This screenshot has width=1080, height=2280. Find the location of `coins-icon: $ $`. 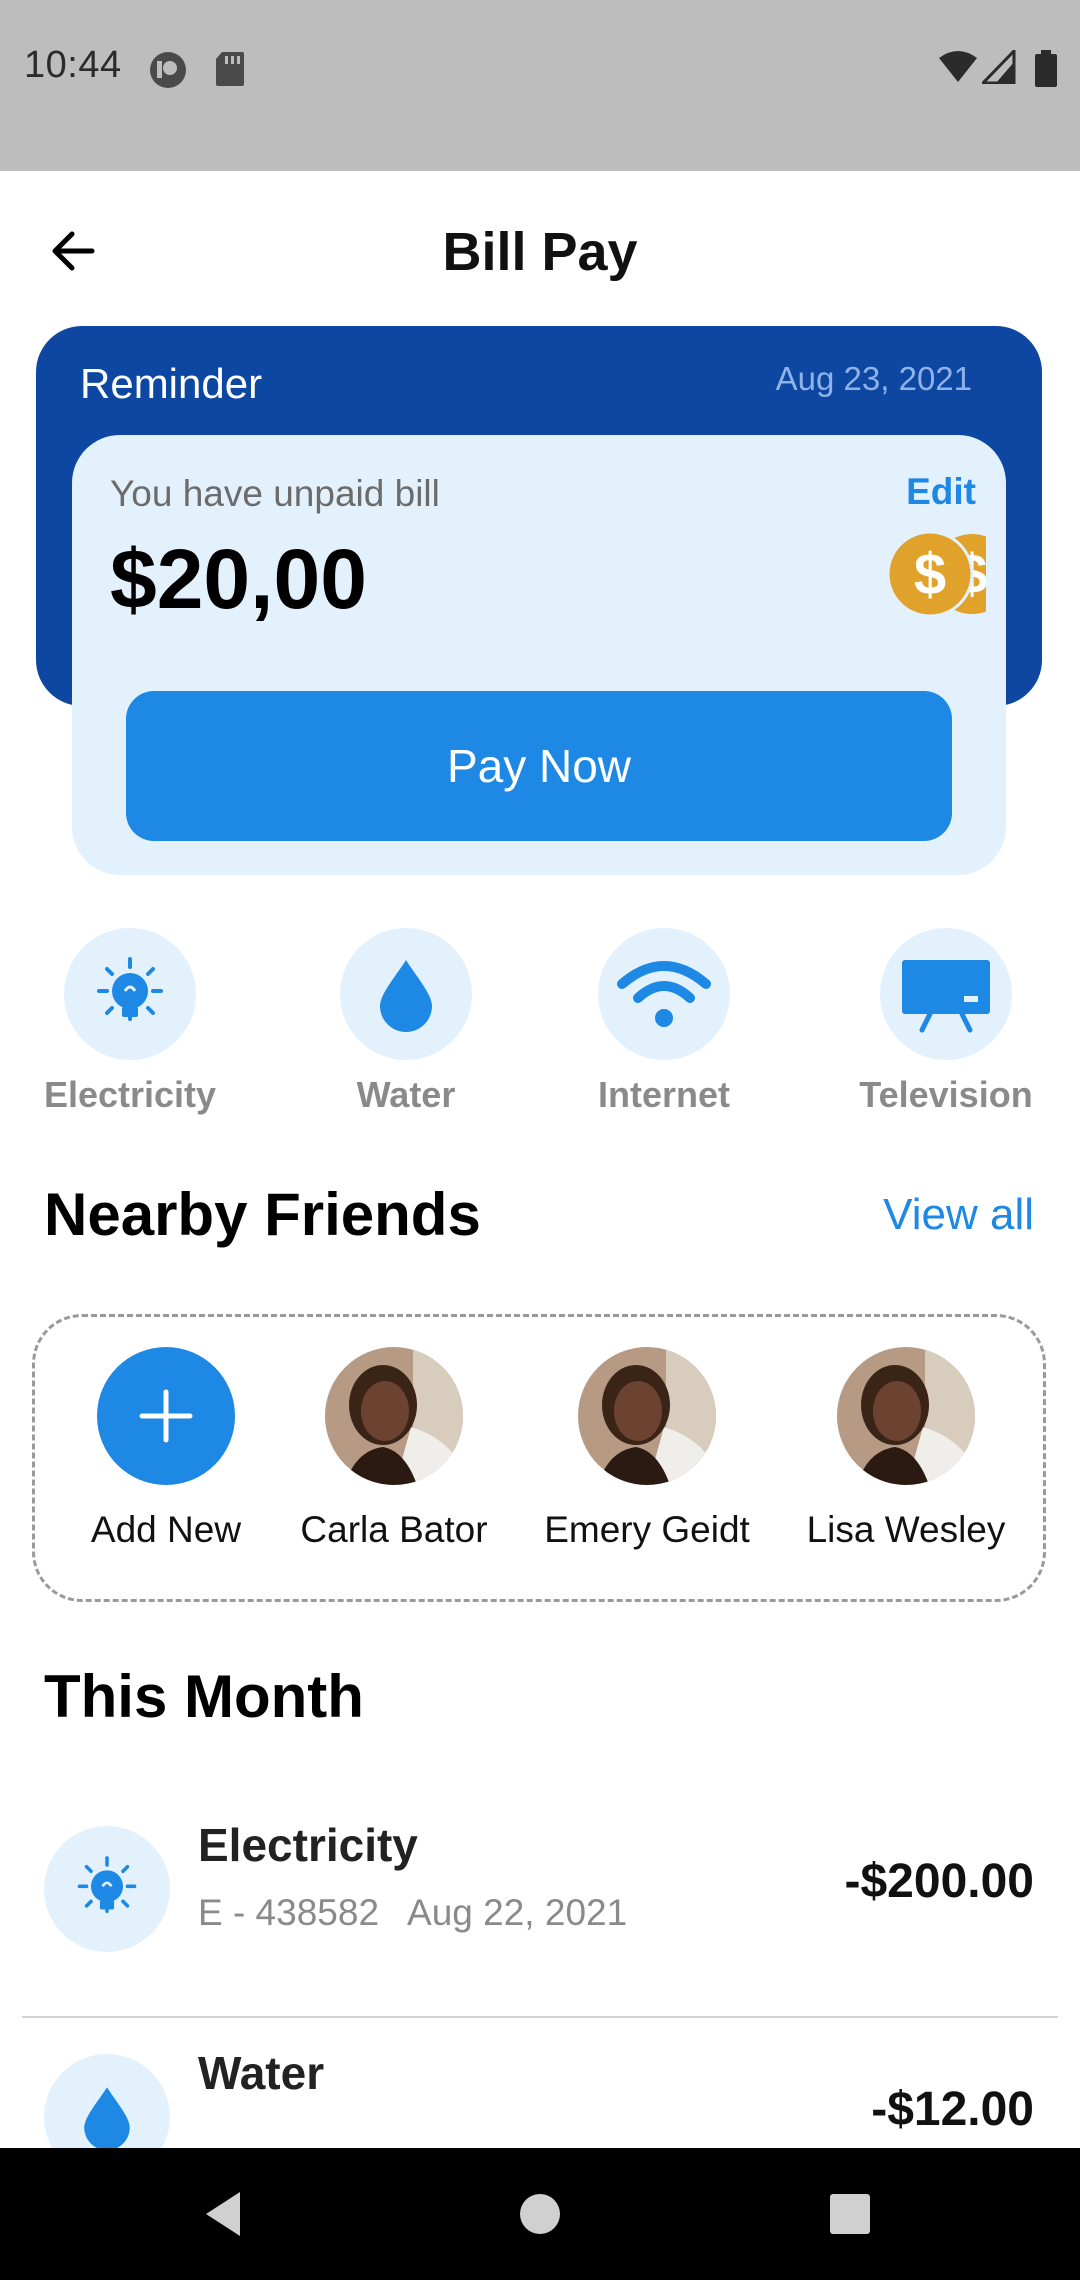

coins-icon: $ $ is located at coordinates (936, 574).